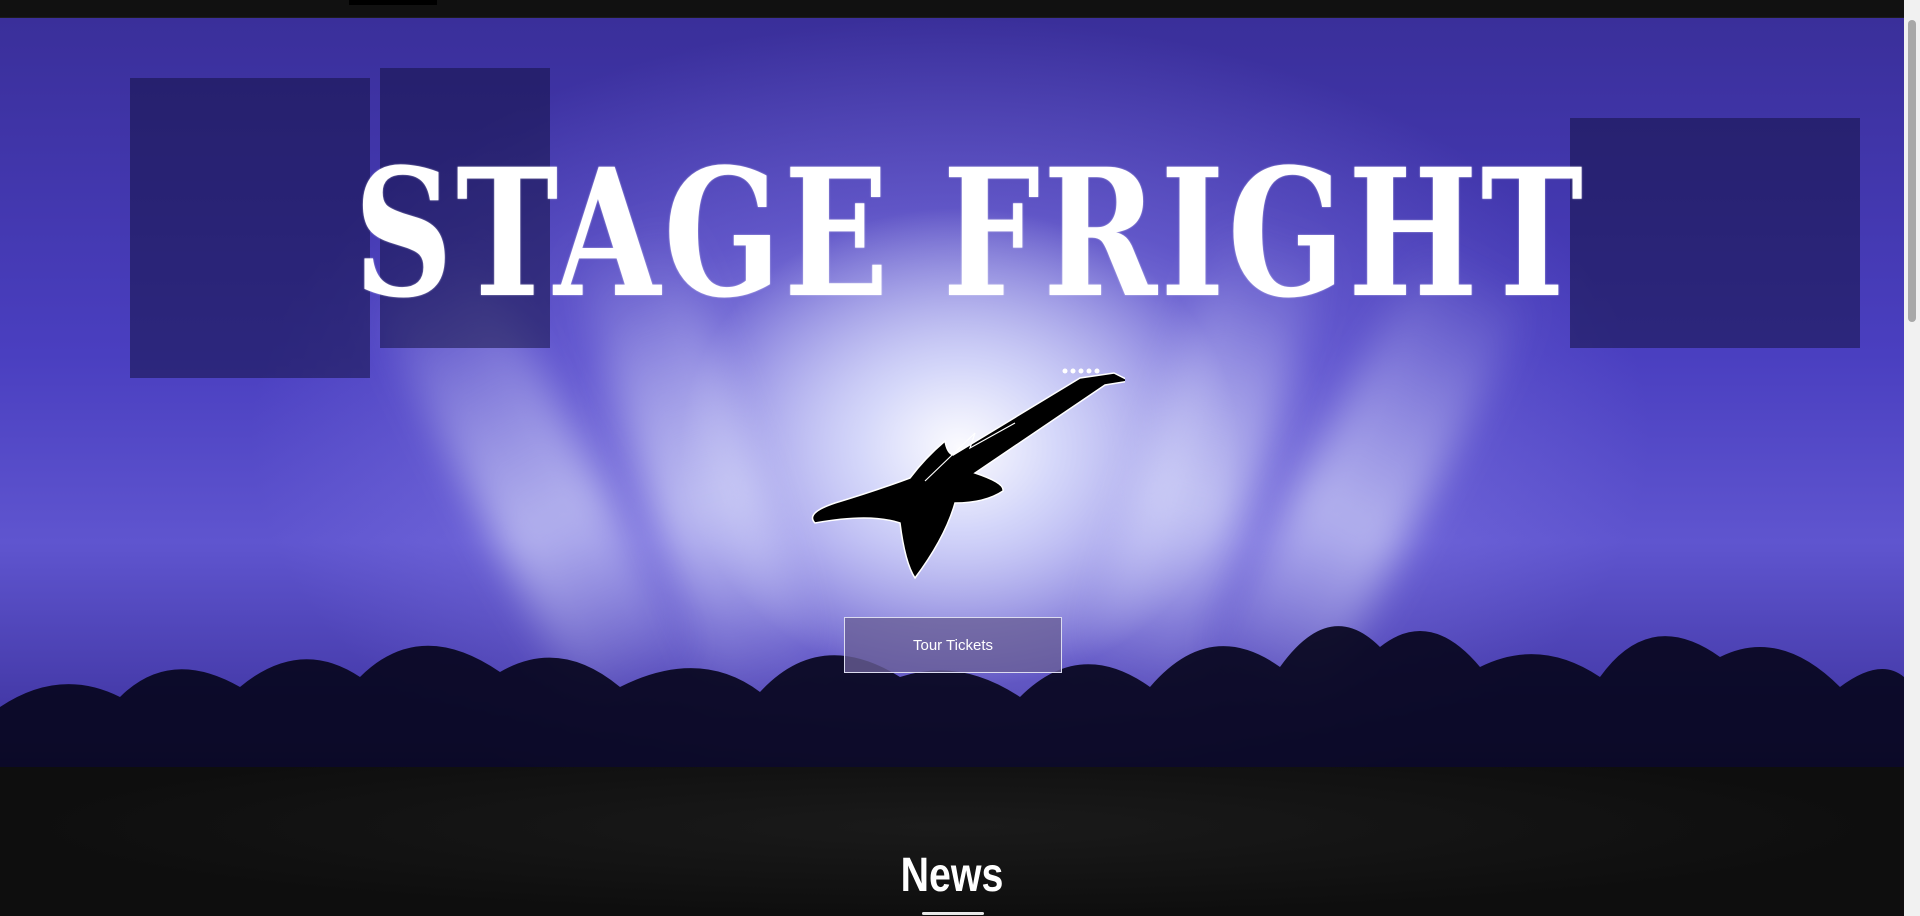 This screenshot has width=1920, height=916. What do you see at coordinates (393, 2) in the screenshot?
I see `header-menu-tab` at bounding box center [393, 2].